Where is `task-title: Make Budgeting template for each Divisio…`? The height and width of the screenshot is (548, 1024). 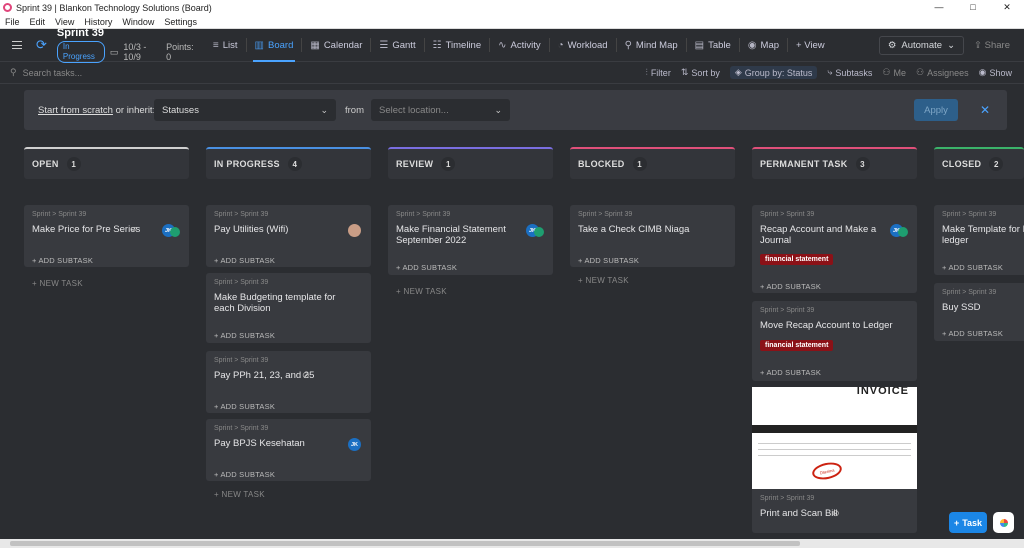 task-title: Make Budgeting template for each Divisio… is located at coordinates (281, 303).